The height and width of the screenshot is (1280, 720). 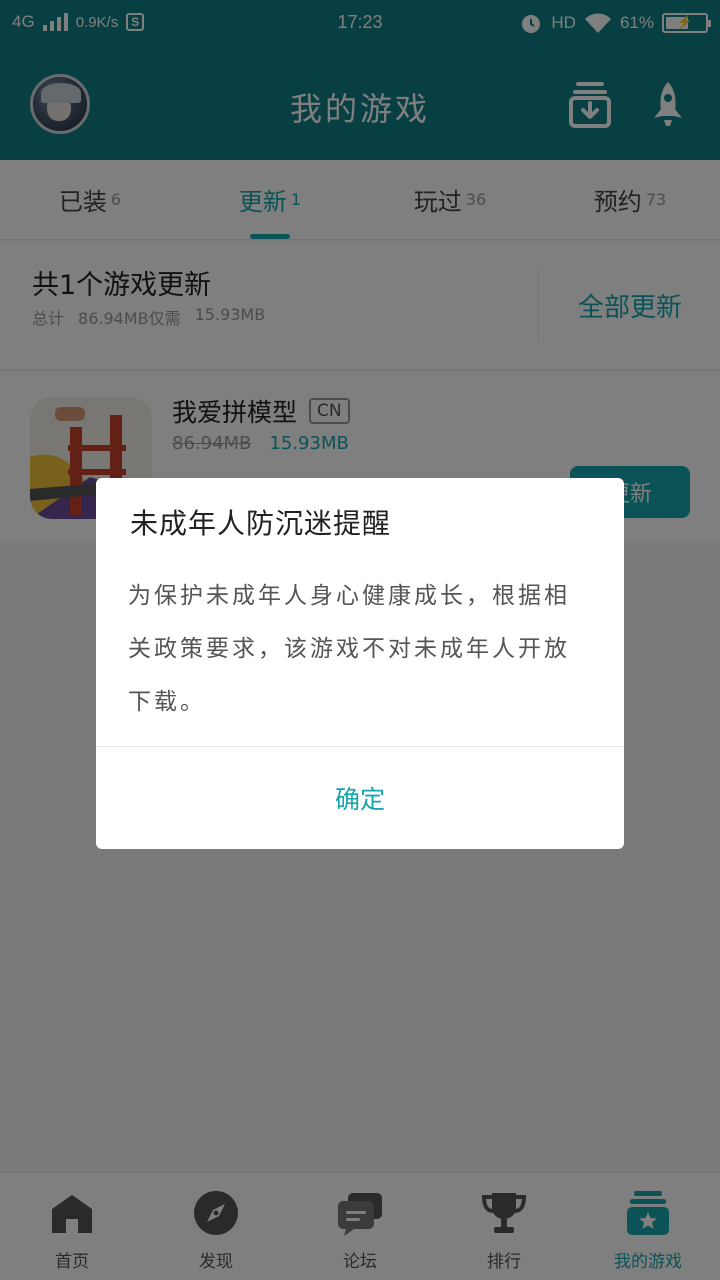 I want to click on dialog-title: 未成年人防沉迷提醒, so click(x=261, y=523).